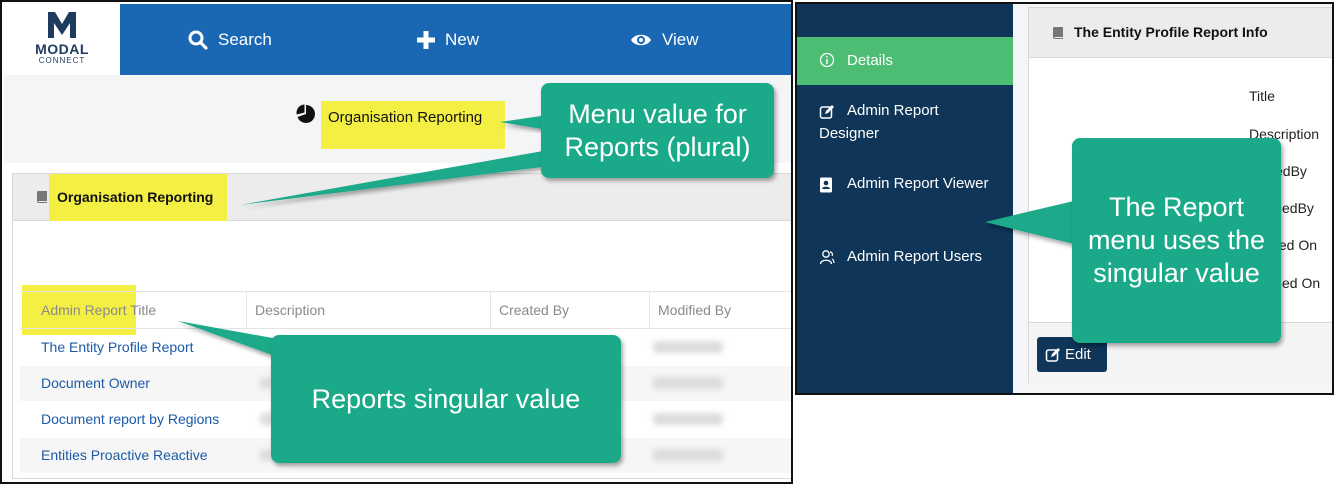 The height and width of the screenshot is (488, 1336). What do you see at coordinates (1298, 283) in the screenshot?
I see `field-label-modified-on: fied On` at bounding box center [1298, 283].